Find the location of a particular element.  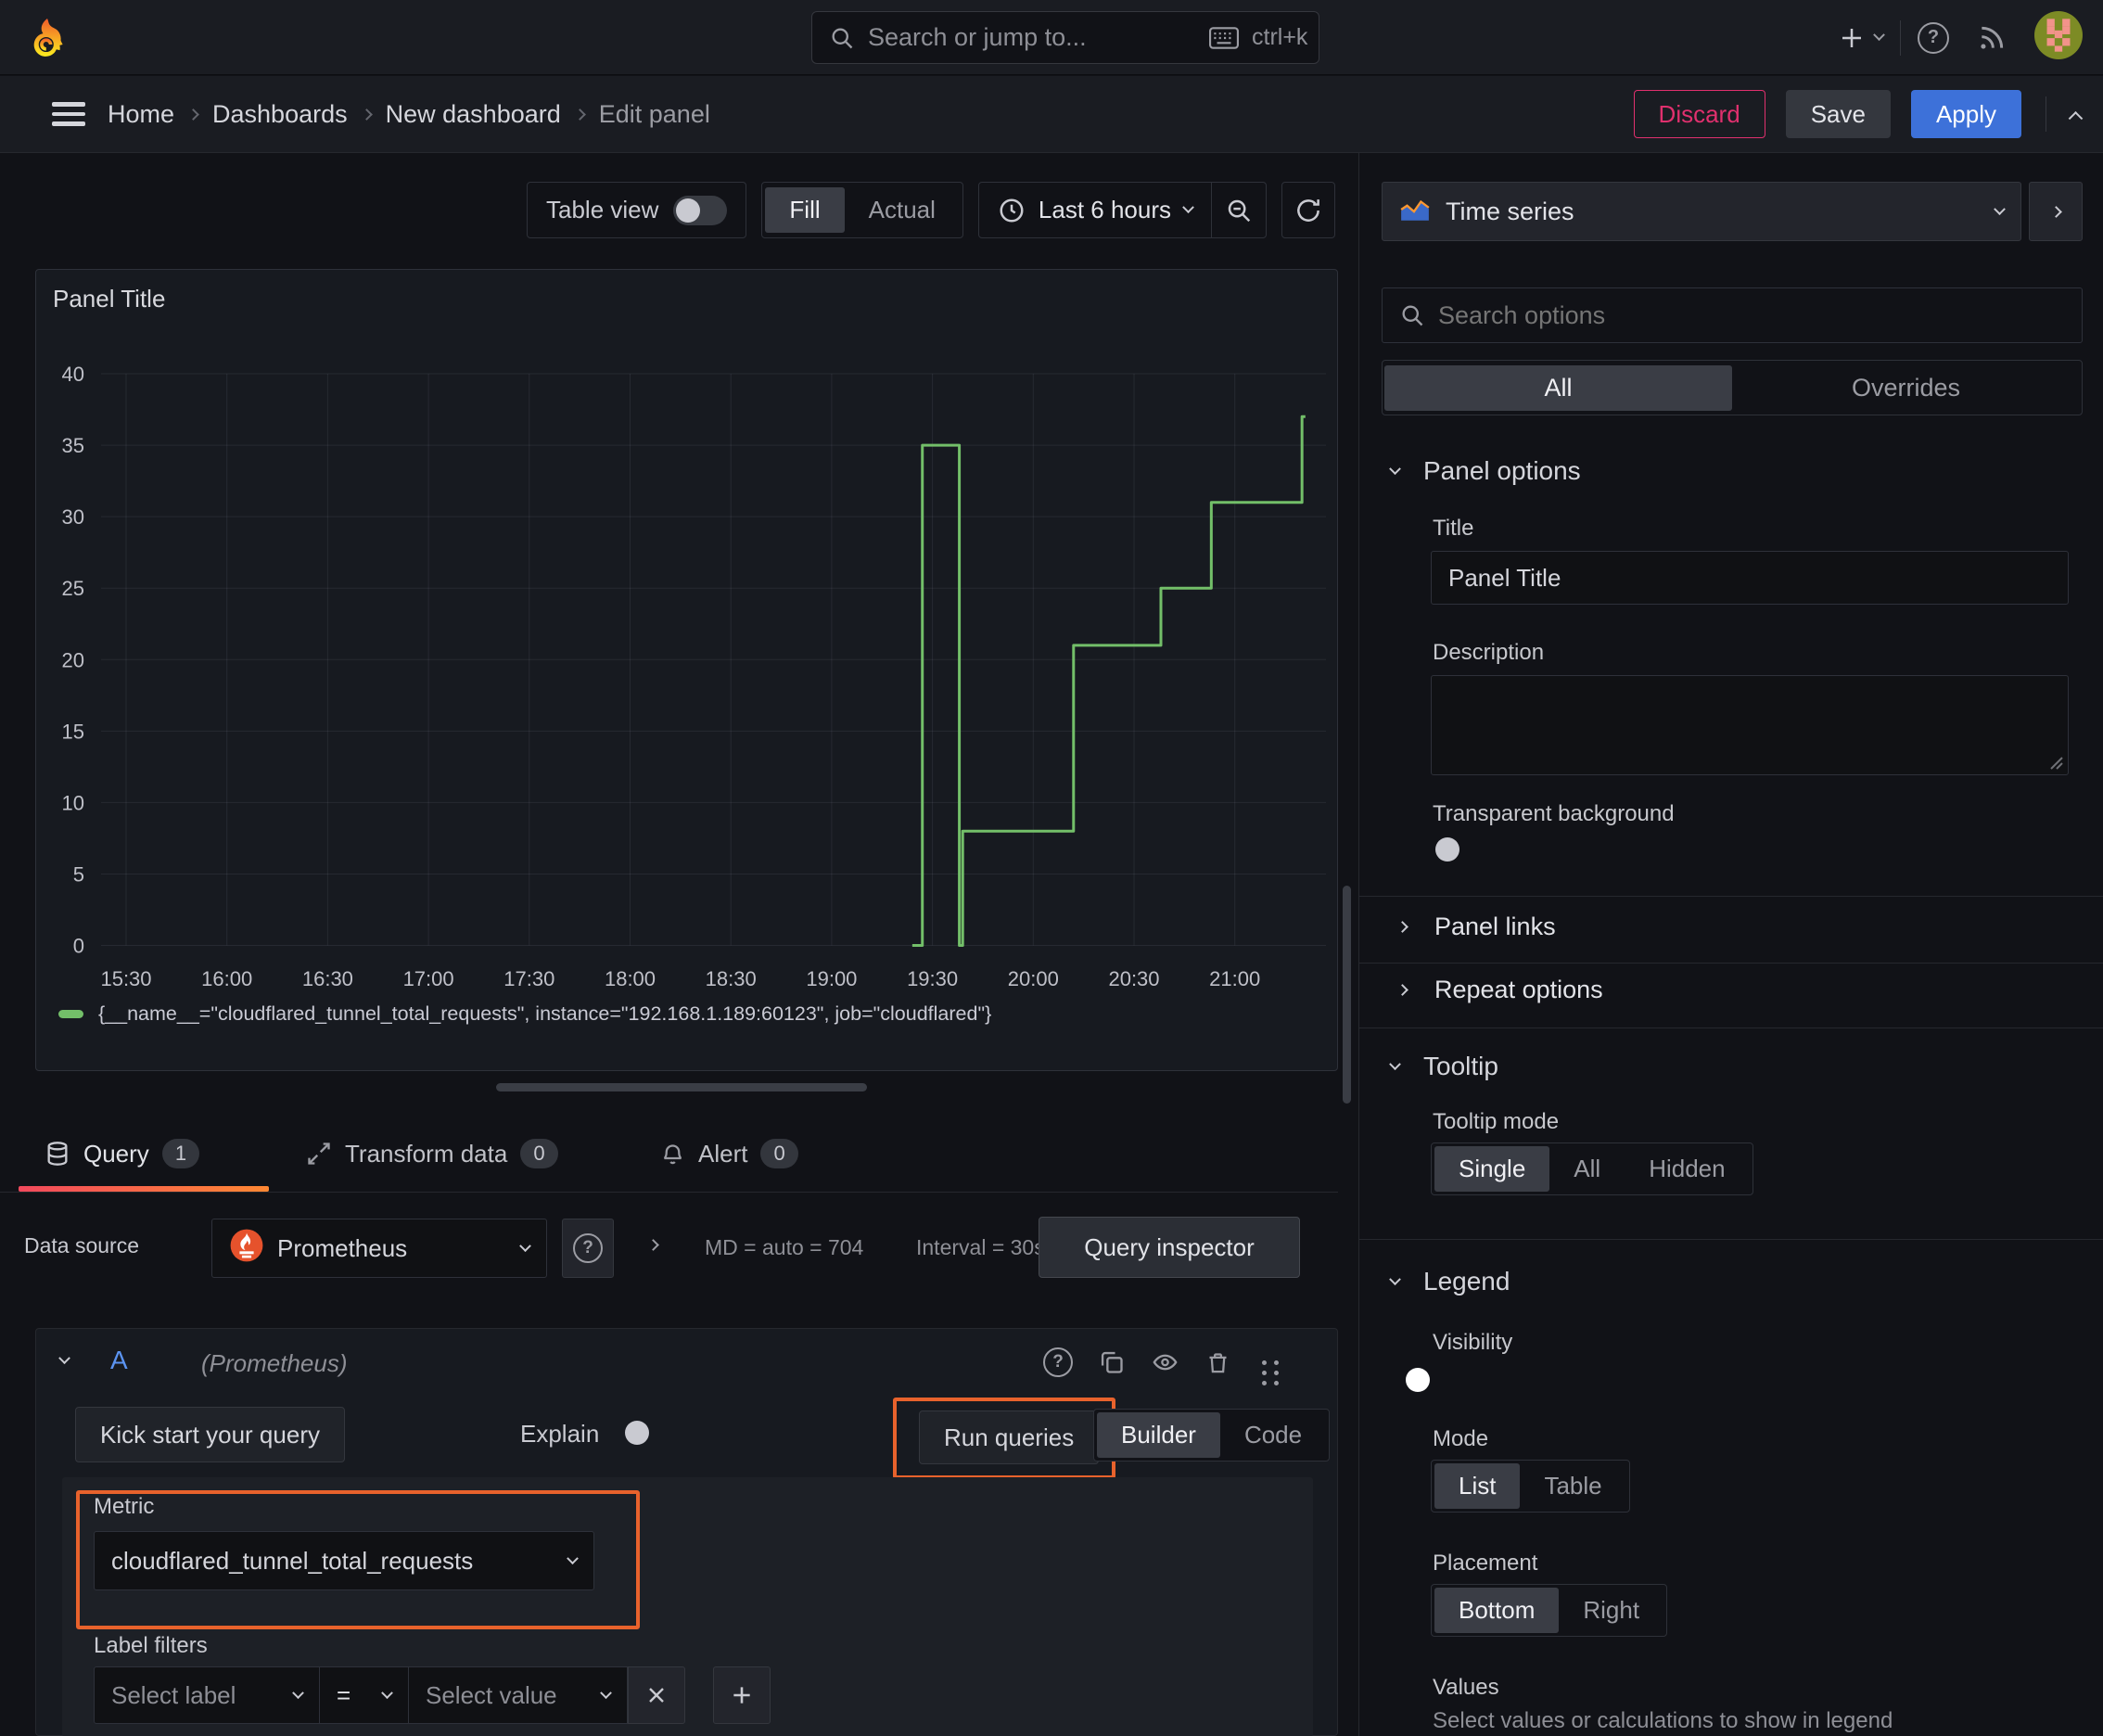

builder-option: Builder is located at coordinates (1158, 1435).